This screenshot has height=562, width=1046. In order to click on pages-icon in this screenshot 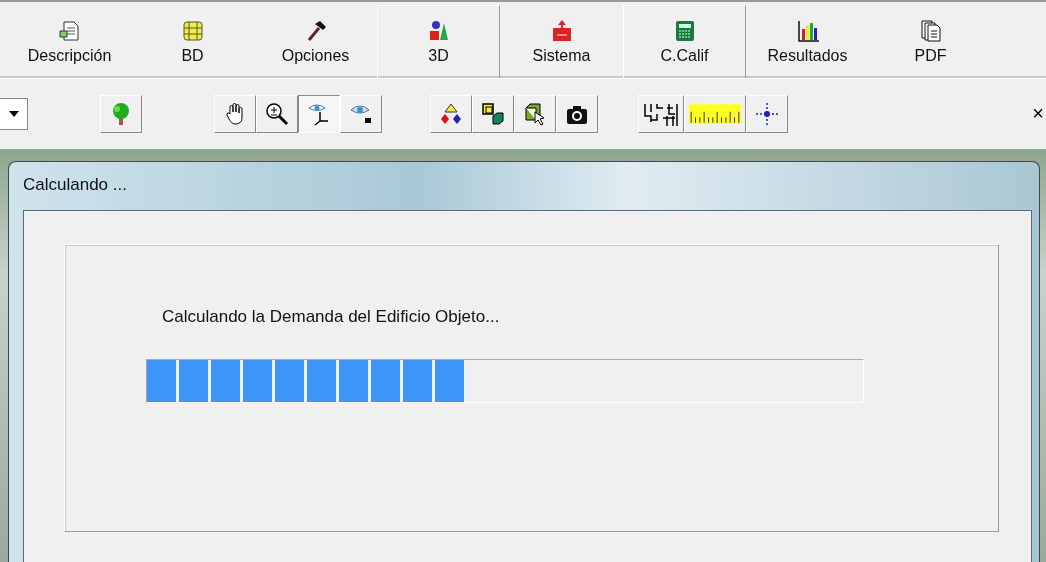, I will do `click(930, 31)`.